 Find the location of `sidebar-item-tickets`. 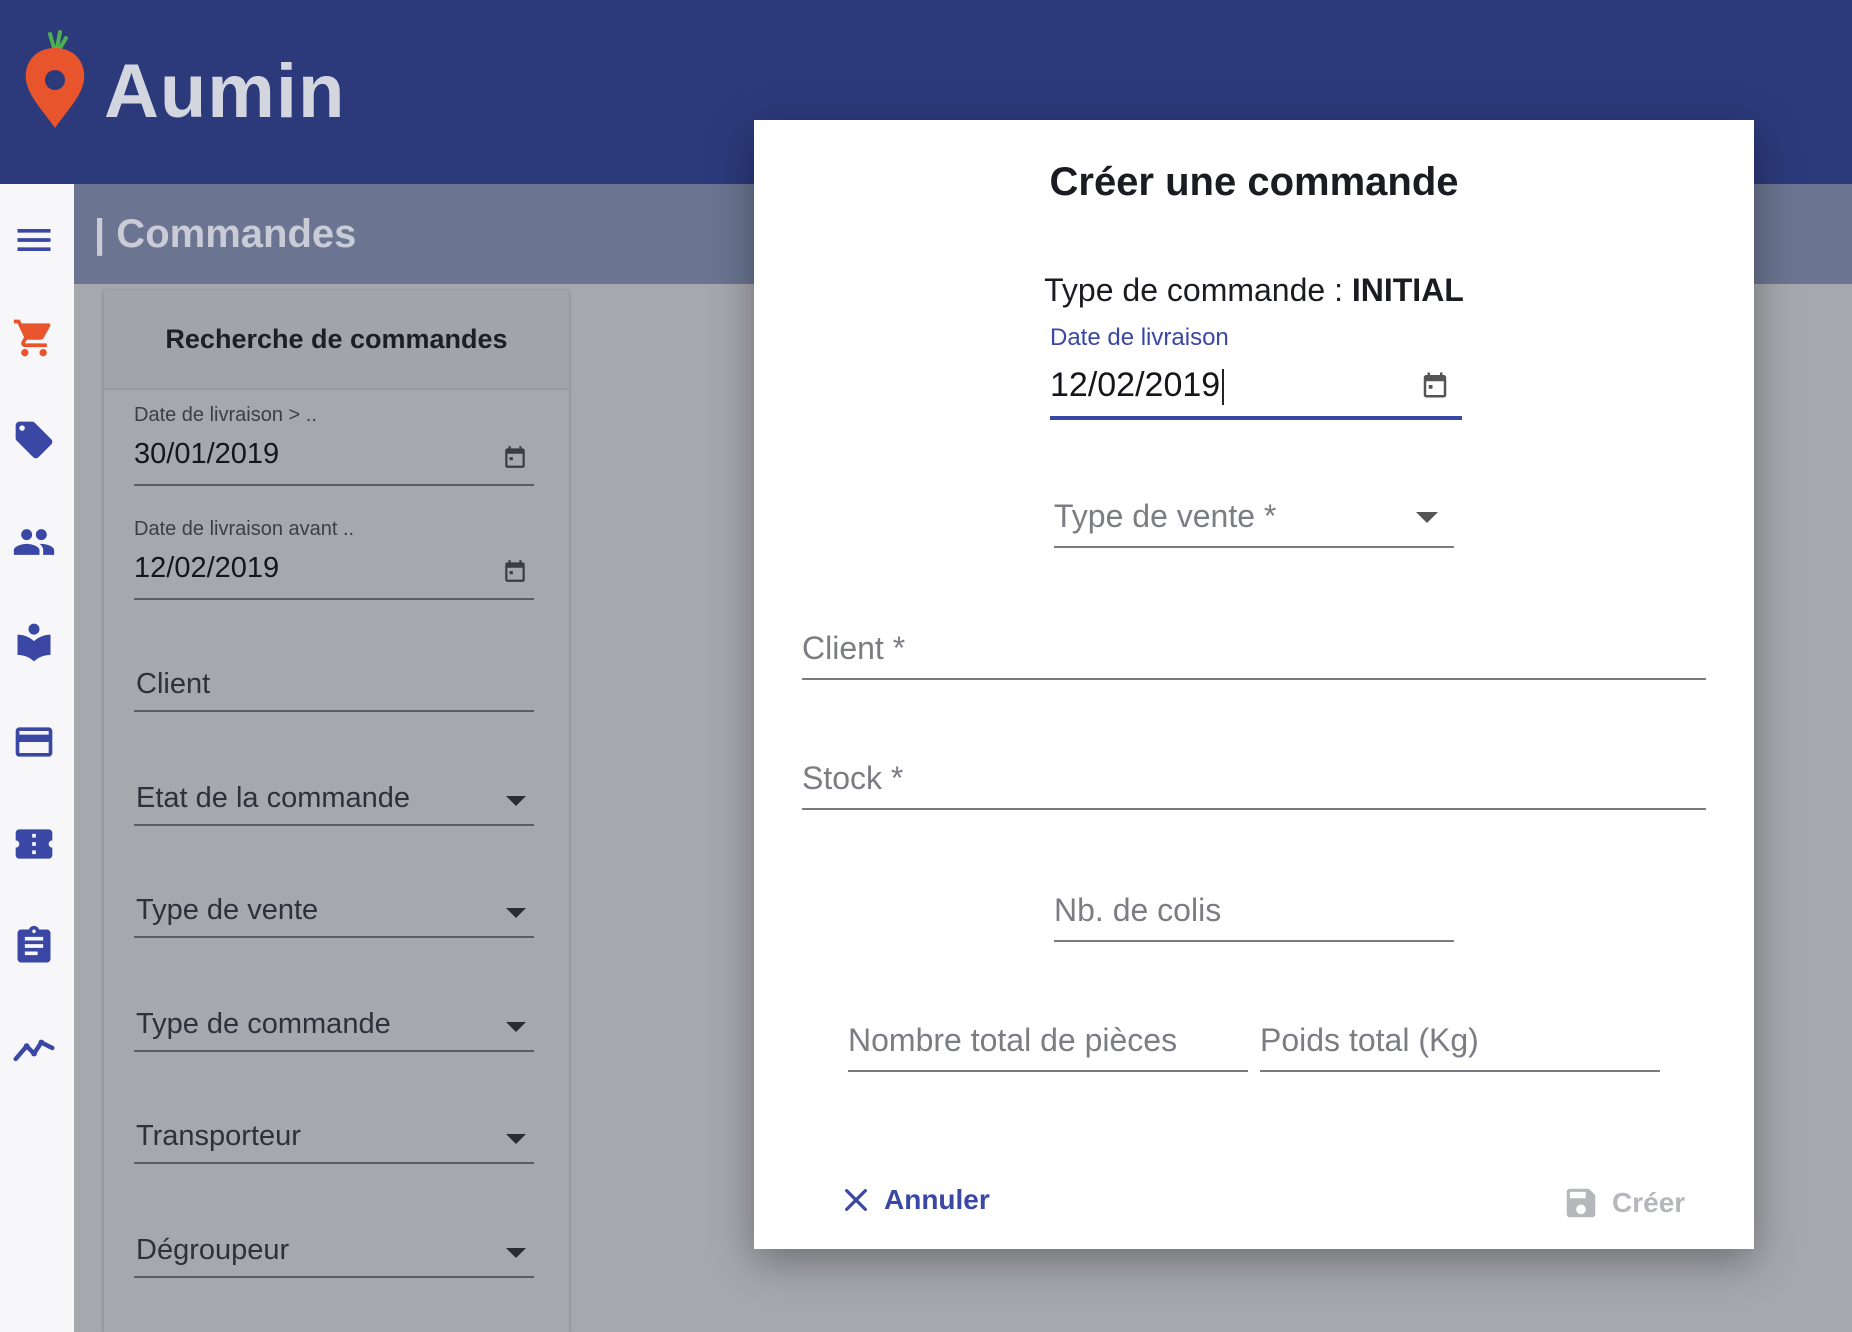

sidebar-item-tickets is located at coordinates (34, 844).